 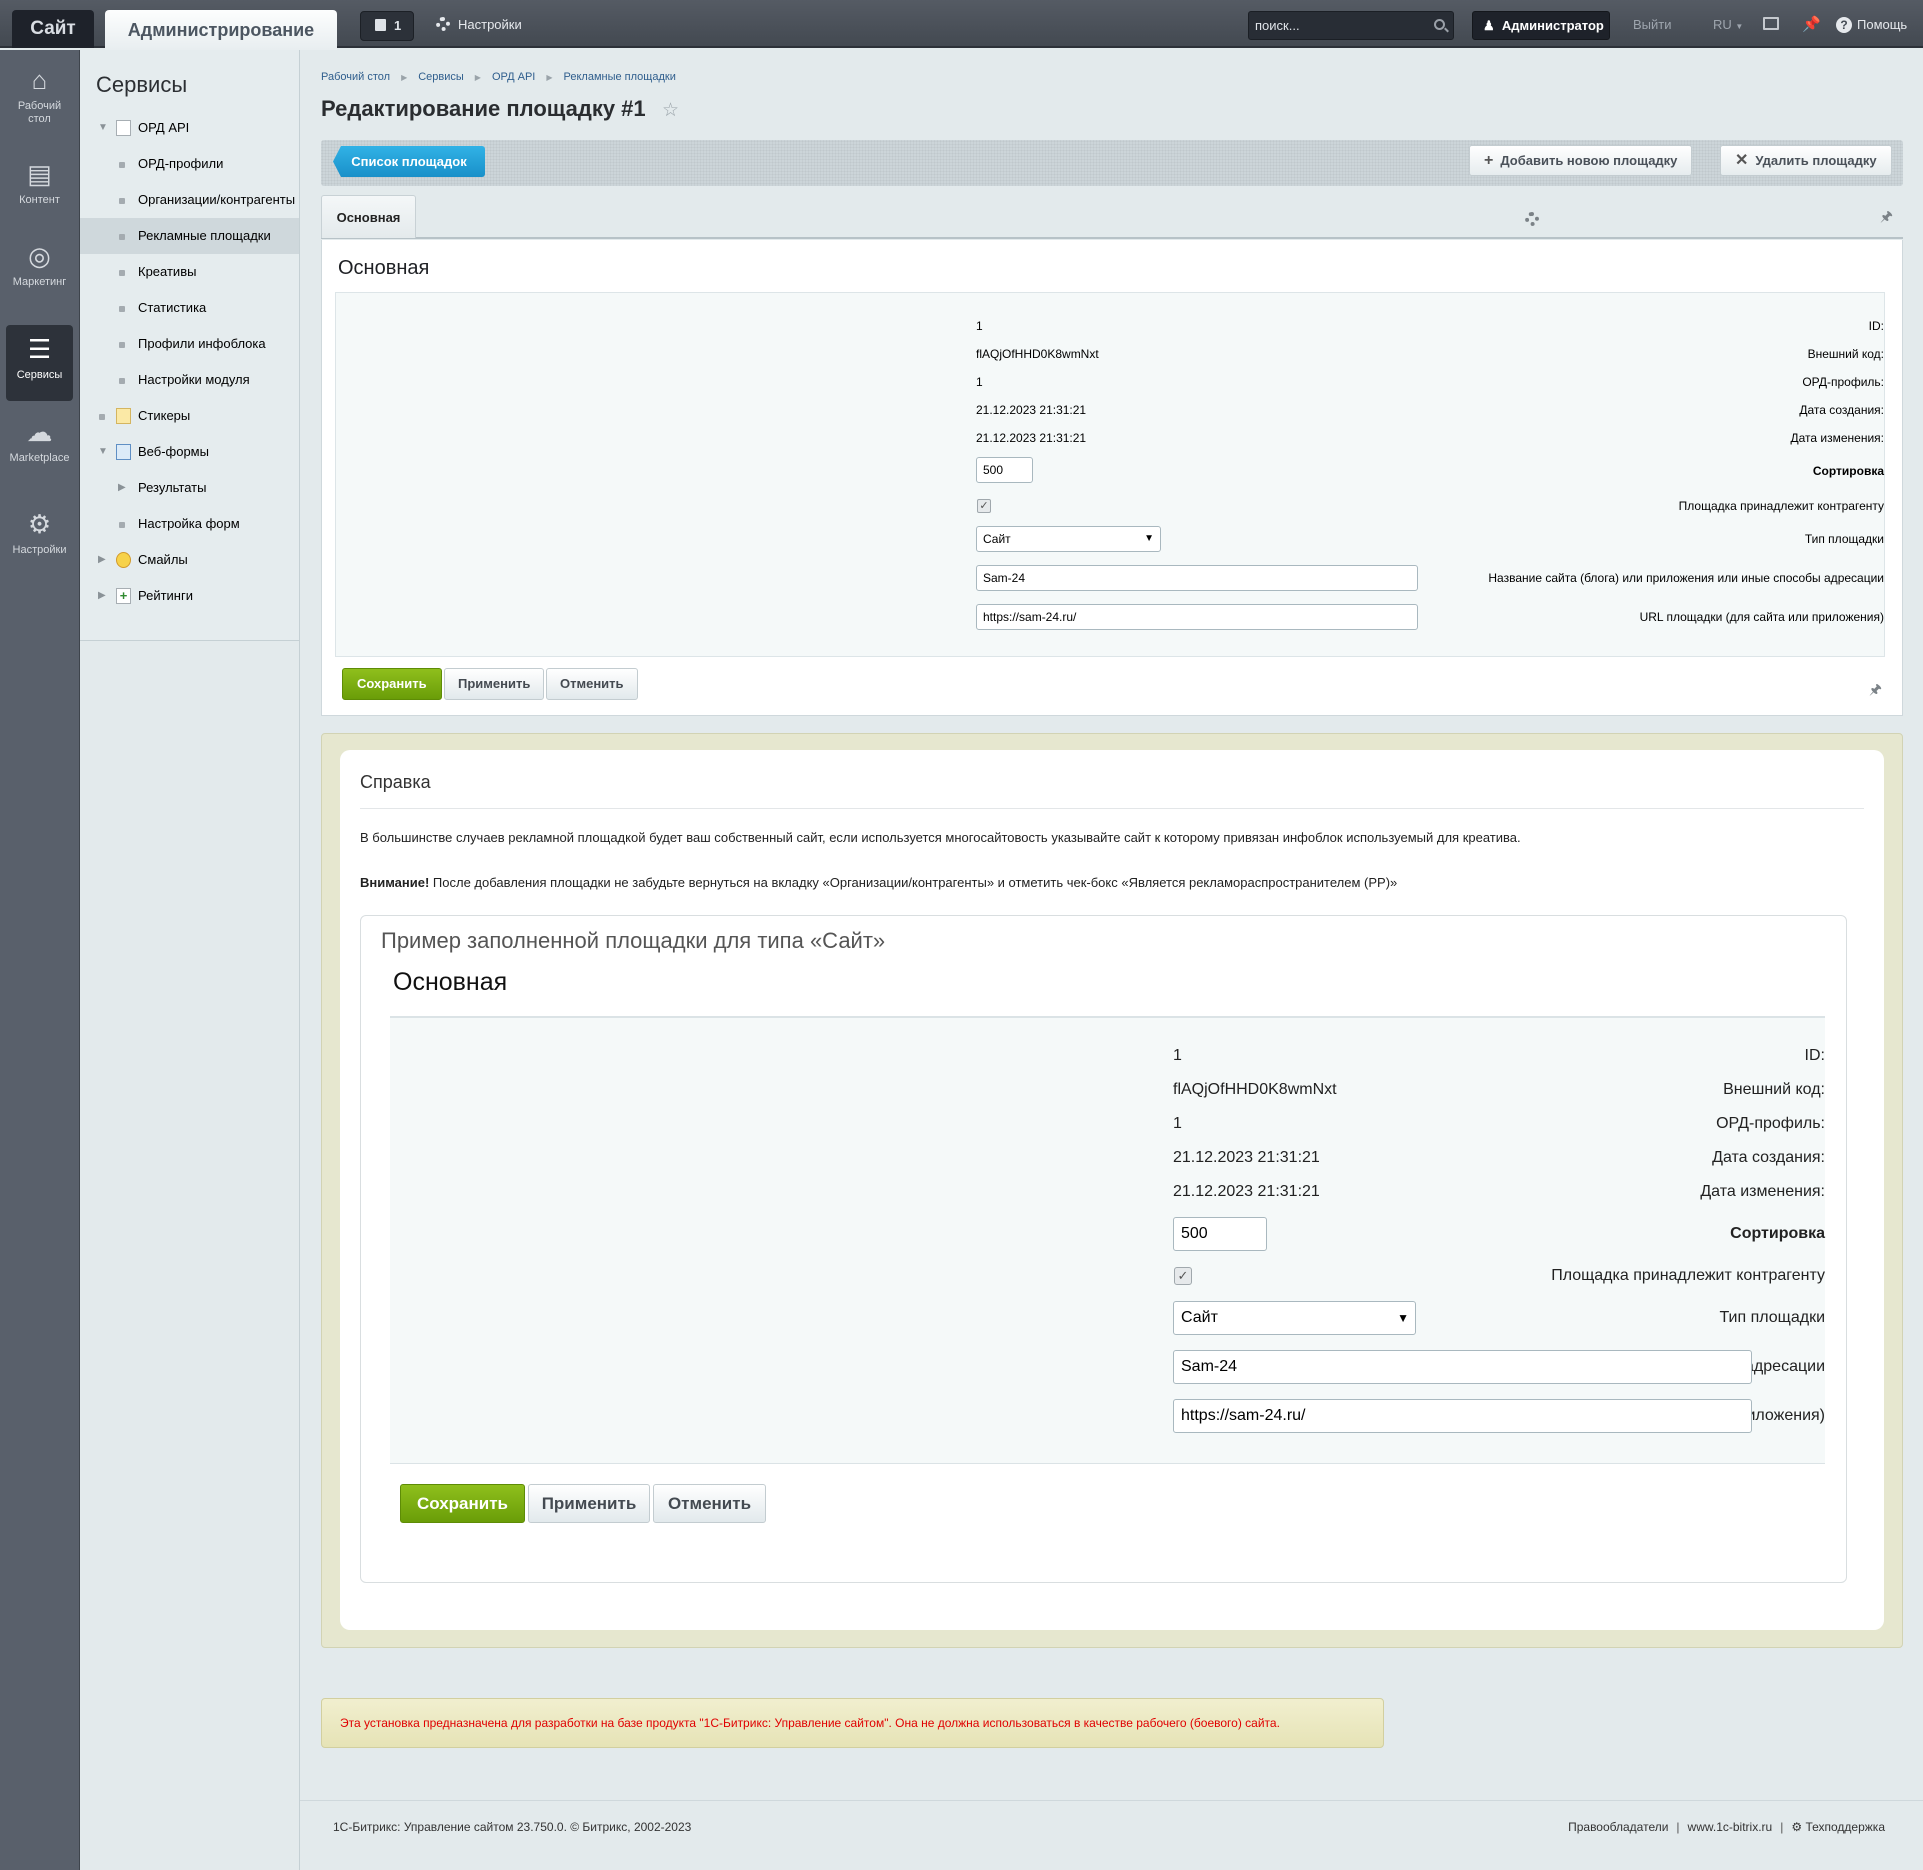 I want to click on sidebar-item-form-settings: Настройка форм, so click(x=189, y=524).